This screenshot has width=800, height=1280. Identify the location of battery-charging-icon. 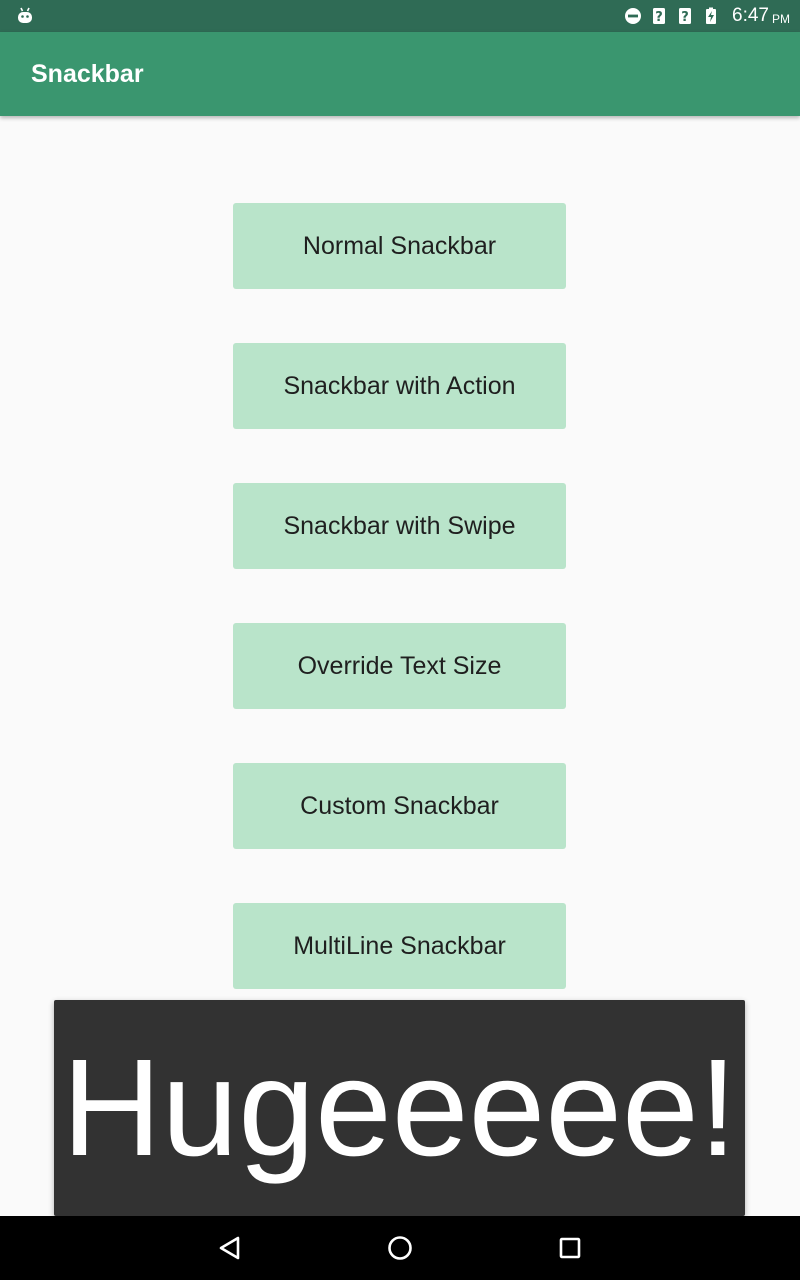
(711, 15).